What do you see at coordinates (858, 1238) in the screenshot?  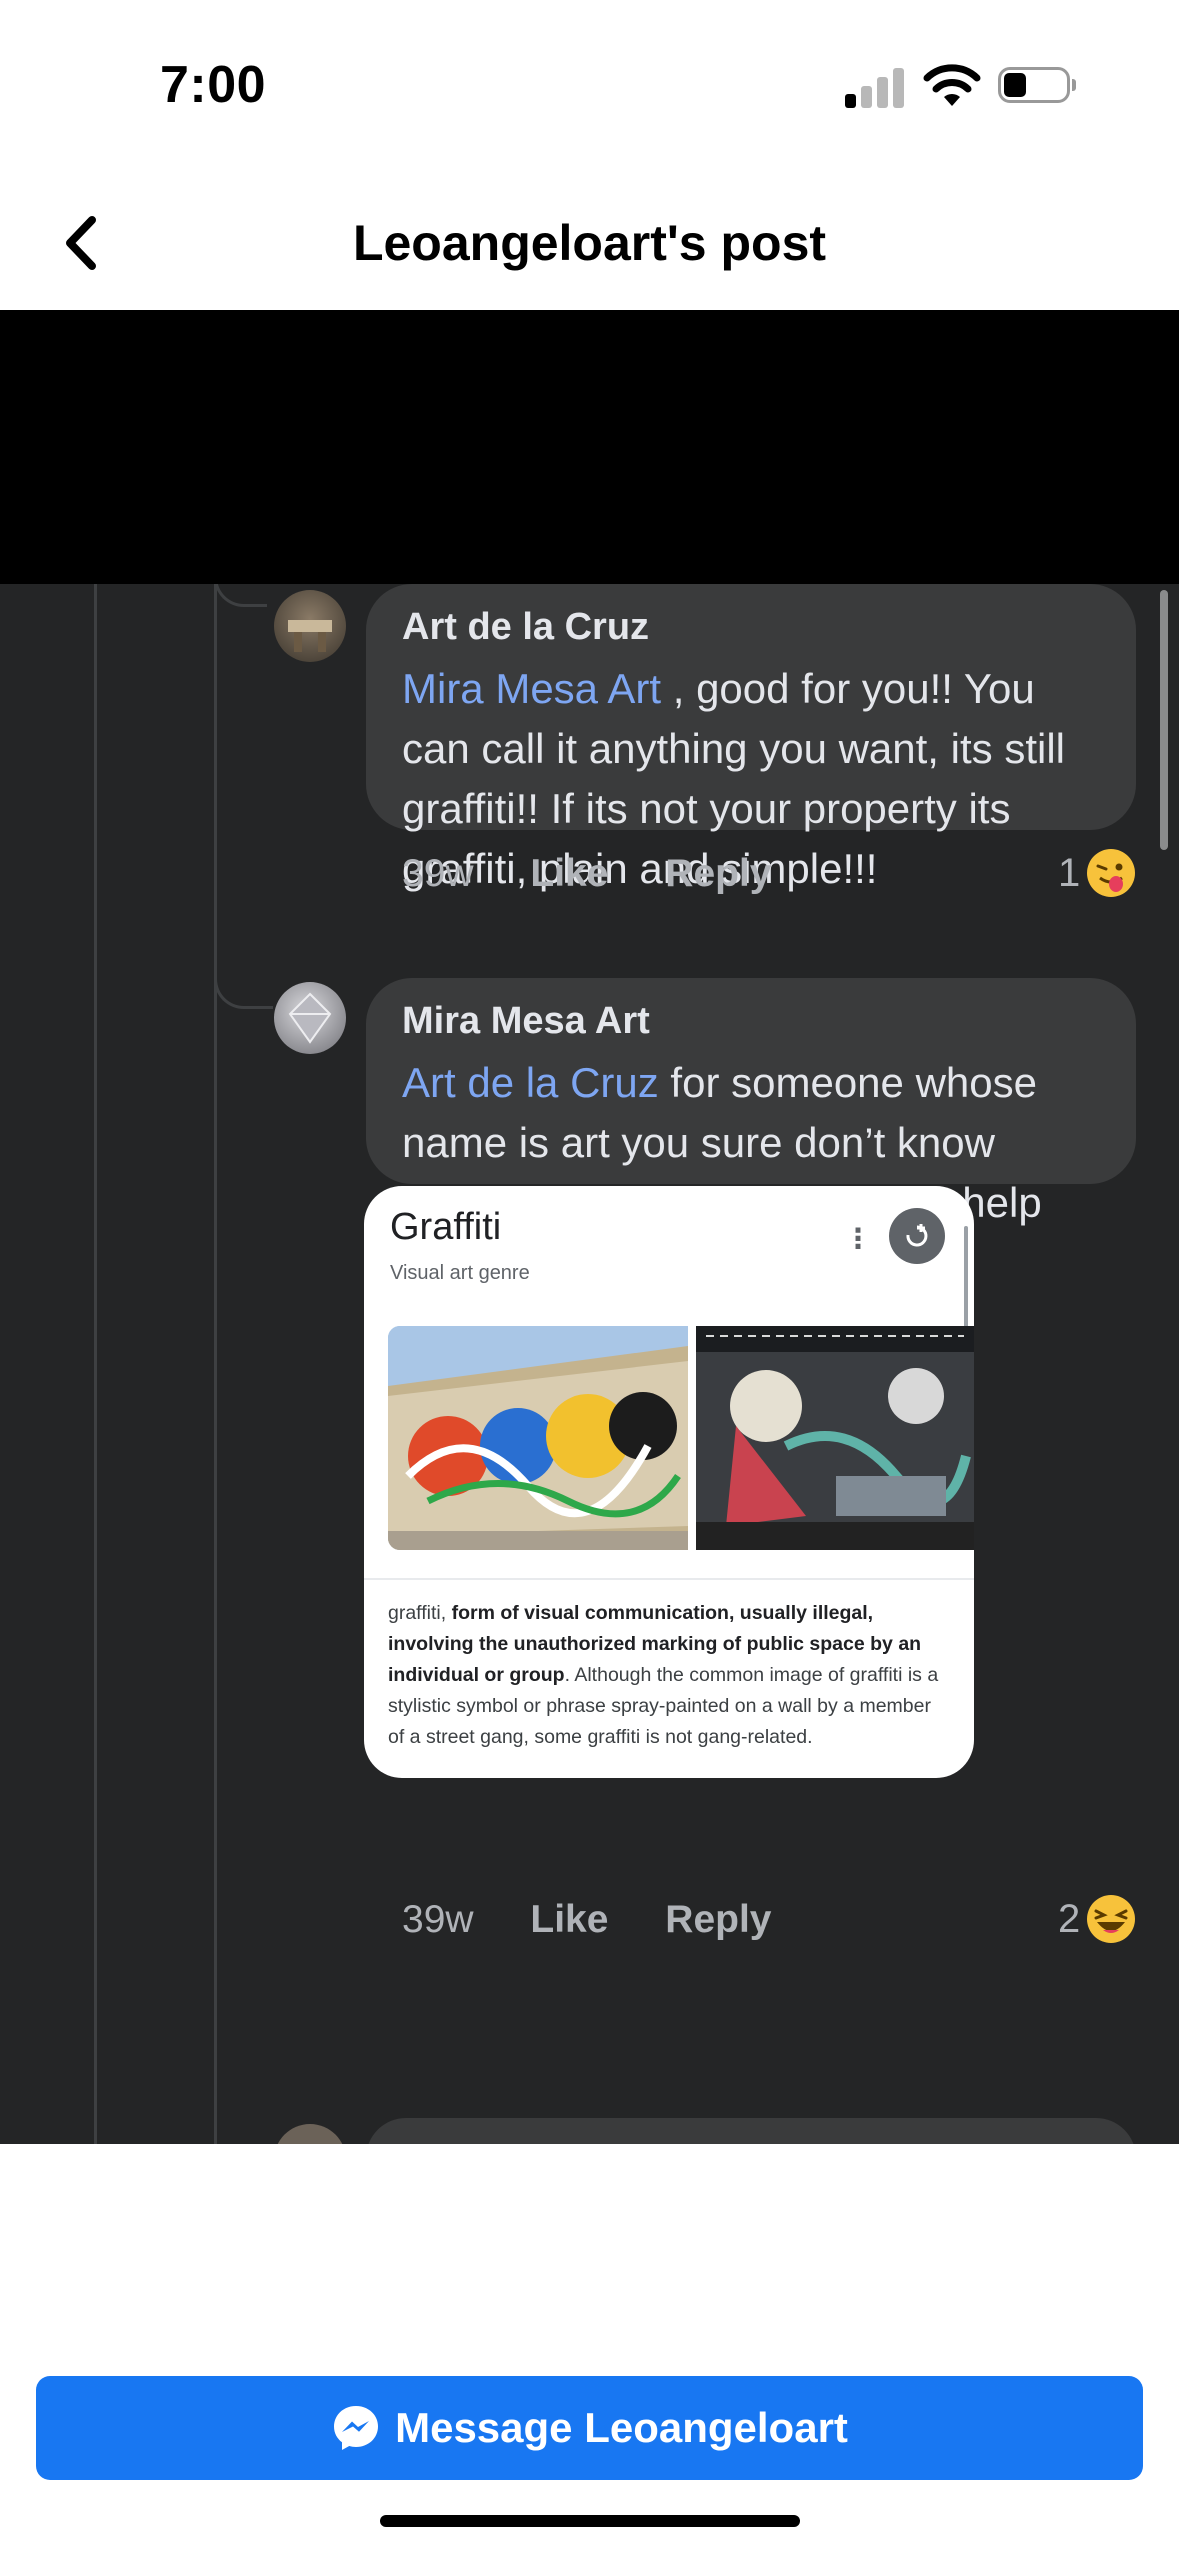 I see `more-options-icon: ⋮` at bounding box center [858, 1238].